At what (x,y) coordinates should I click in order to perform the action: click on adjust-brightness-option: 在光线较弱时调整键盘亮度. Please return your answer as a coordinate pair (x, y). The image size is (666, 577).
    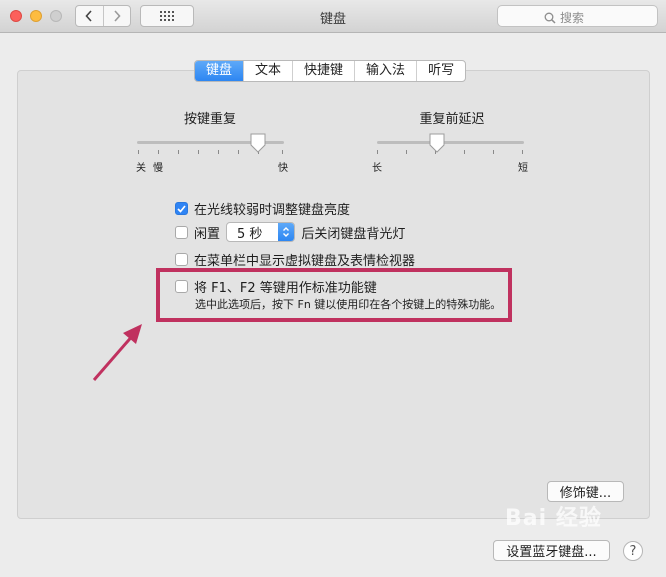
    Looking at the image, I should click on (262, 208).